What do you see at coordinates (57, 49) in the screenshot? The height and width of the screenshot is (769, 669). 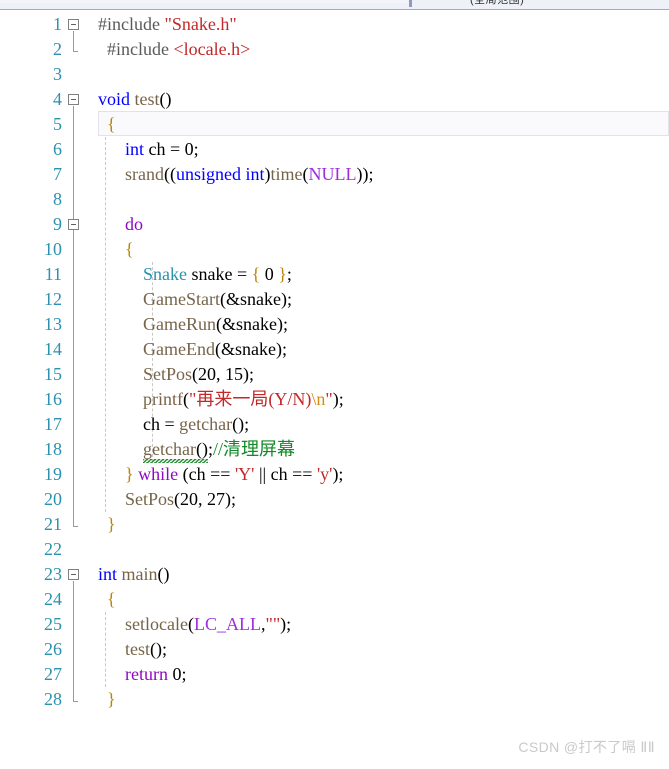 I see `line-number: 2` at bounding box center [57, 49].